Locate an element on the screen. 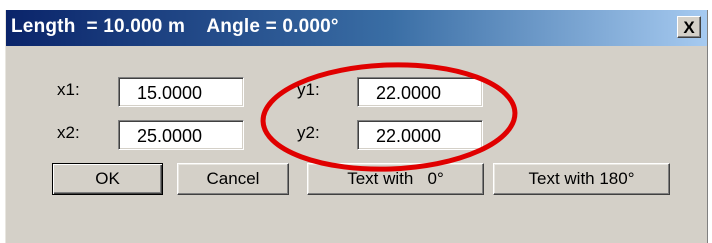 This screenshot has width=712, height=243. y2-value: 22.0000 is located at coordinates (409, 136).